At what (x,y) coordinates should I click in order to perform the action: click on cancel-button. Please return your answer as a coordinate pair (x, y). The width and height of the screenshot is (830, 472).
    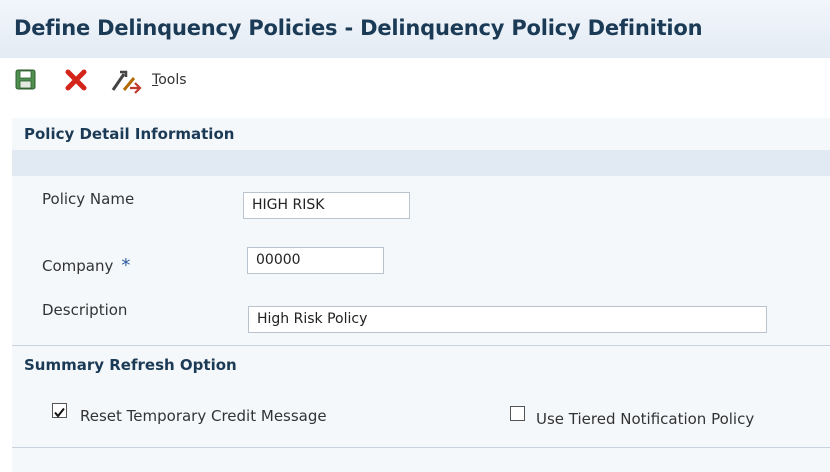
    Looking at the image, I should click on (76, 80).